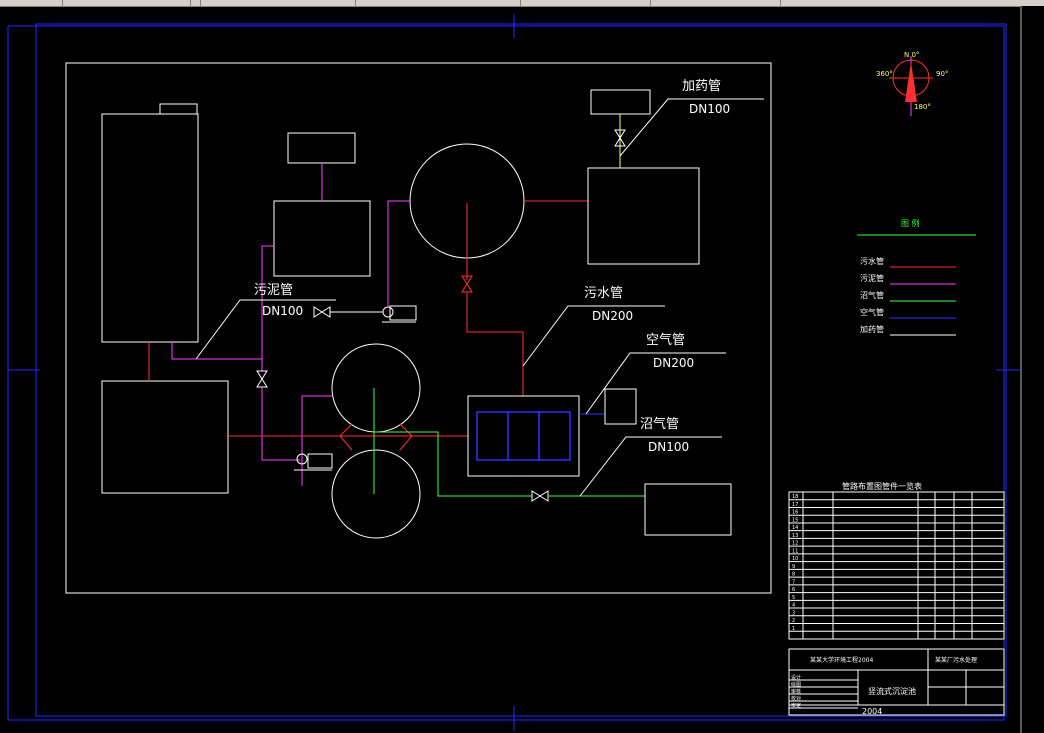 This screenshot has width=1044, height=733. What do you see at coordinates (872, 329) in the screenshot?
I see `legend-item-label: 加药管` at bounding box center [872, 329].